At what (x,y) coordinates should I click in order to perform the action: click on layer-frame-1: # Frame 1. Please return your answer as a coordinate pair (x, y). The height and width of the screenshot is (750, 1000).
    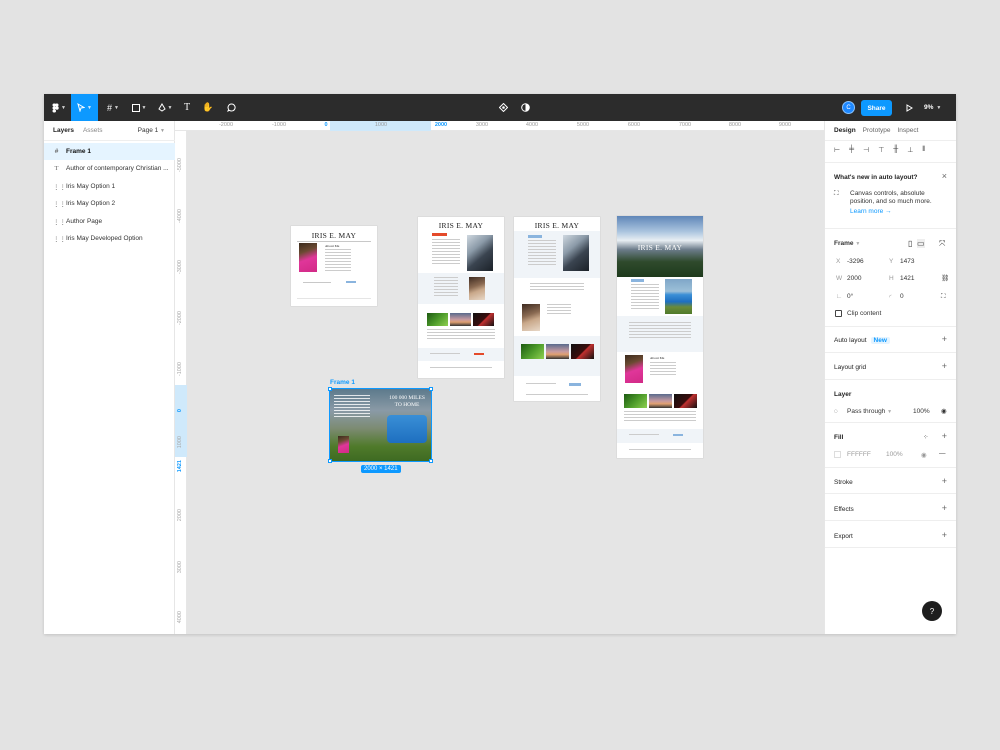
    Looking at the image, I should click on (109, 151).